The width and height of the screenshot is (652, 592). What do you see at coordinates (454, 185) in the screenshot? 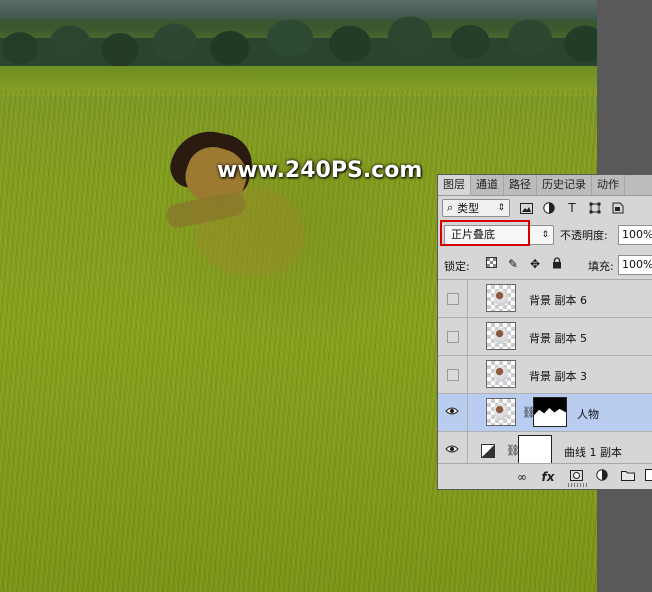
I see `tab-layers: 图层` at bounding box center [454, 185].